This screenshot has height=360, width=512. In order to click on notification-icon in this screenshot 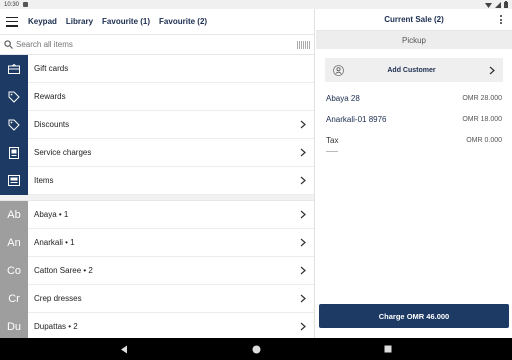, I will do `click(26, 4)`.